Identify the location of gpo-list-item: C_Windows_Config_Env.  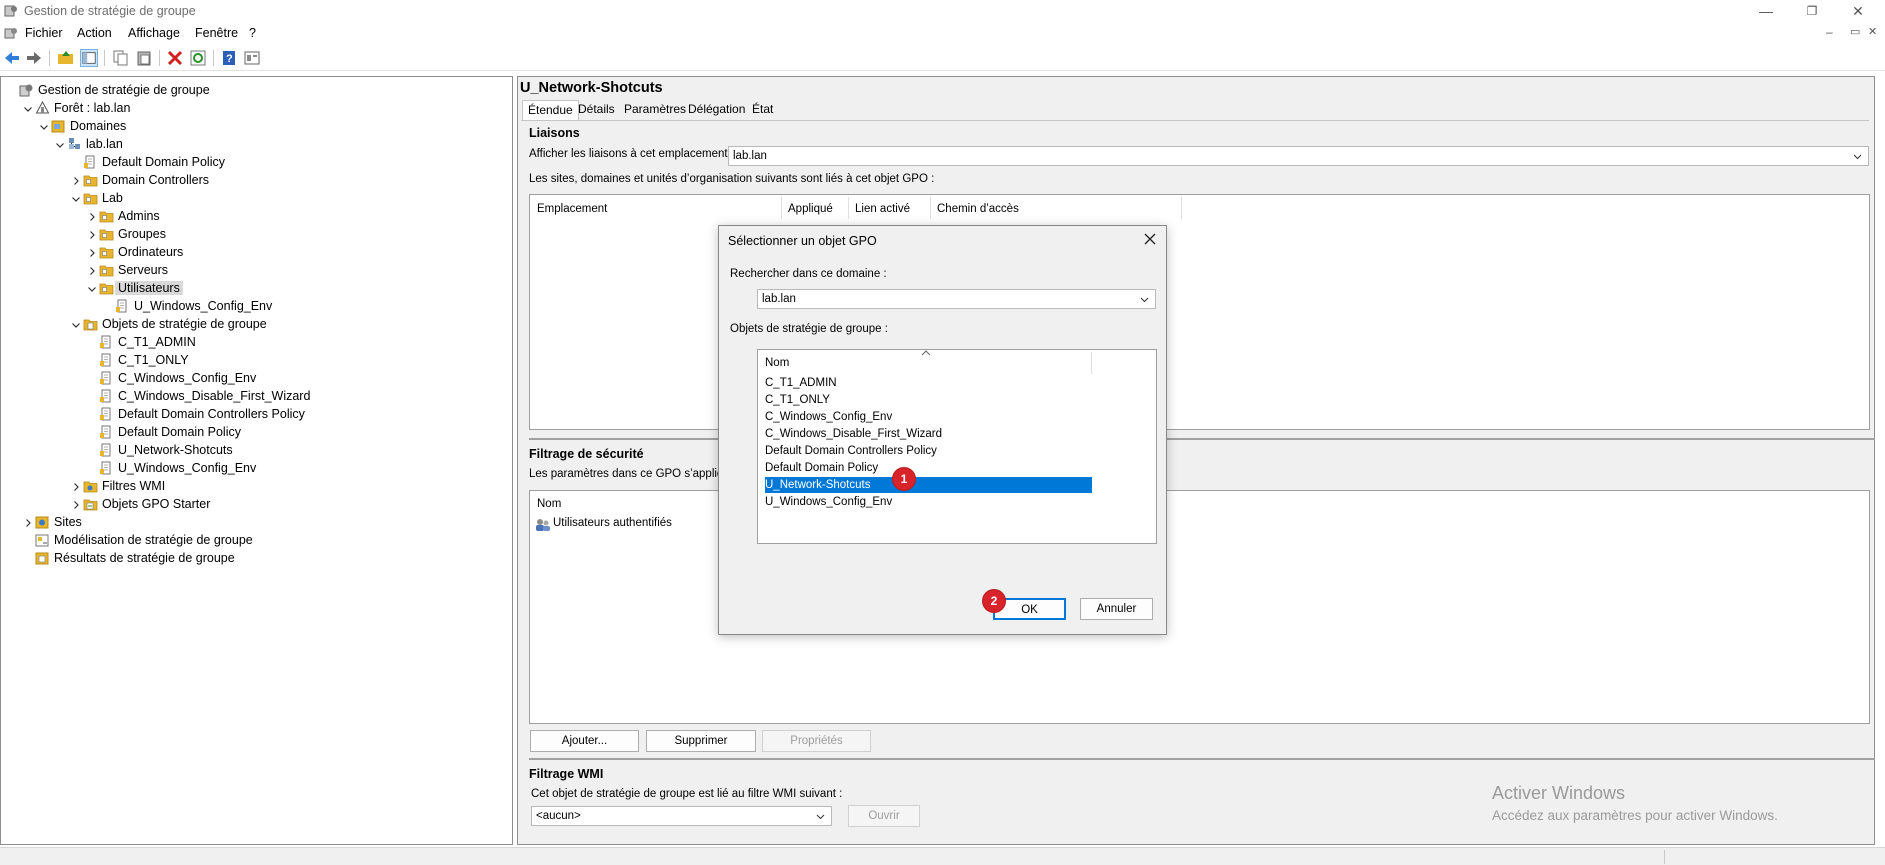
(928, 417).